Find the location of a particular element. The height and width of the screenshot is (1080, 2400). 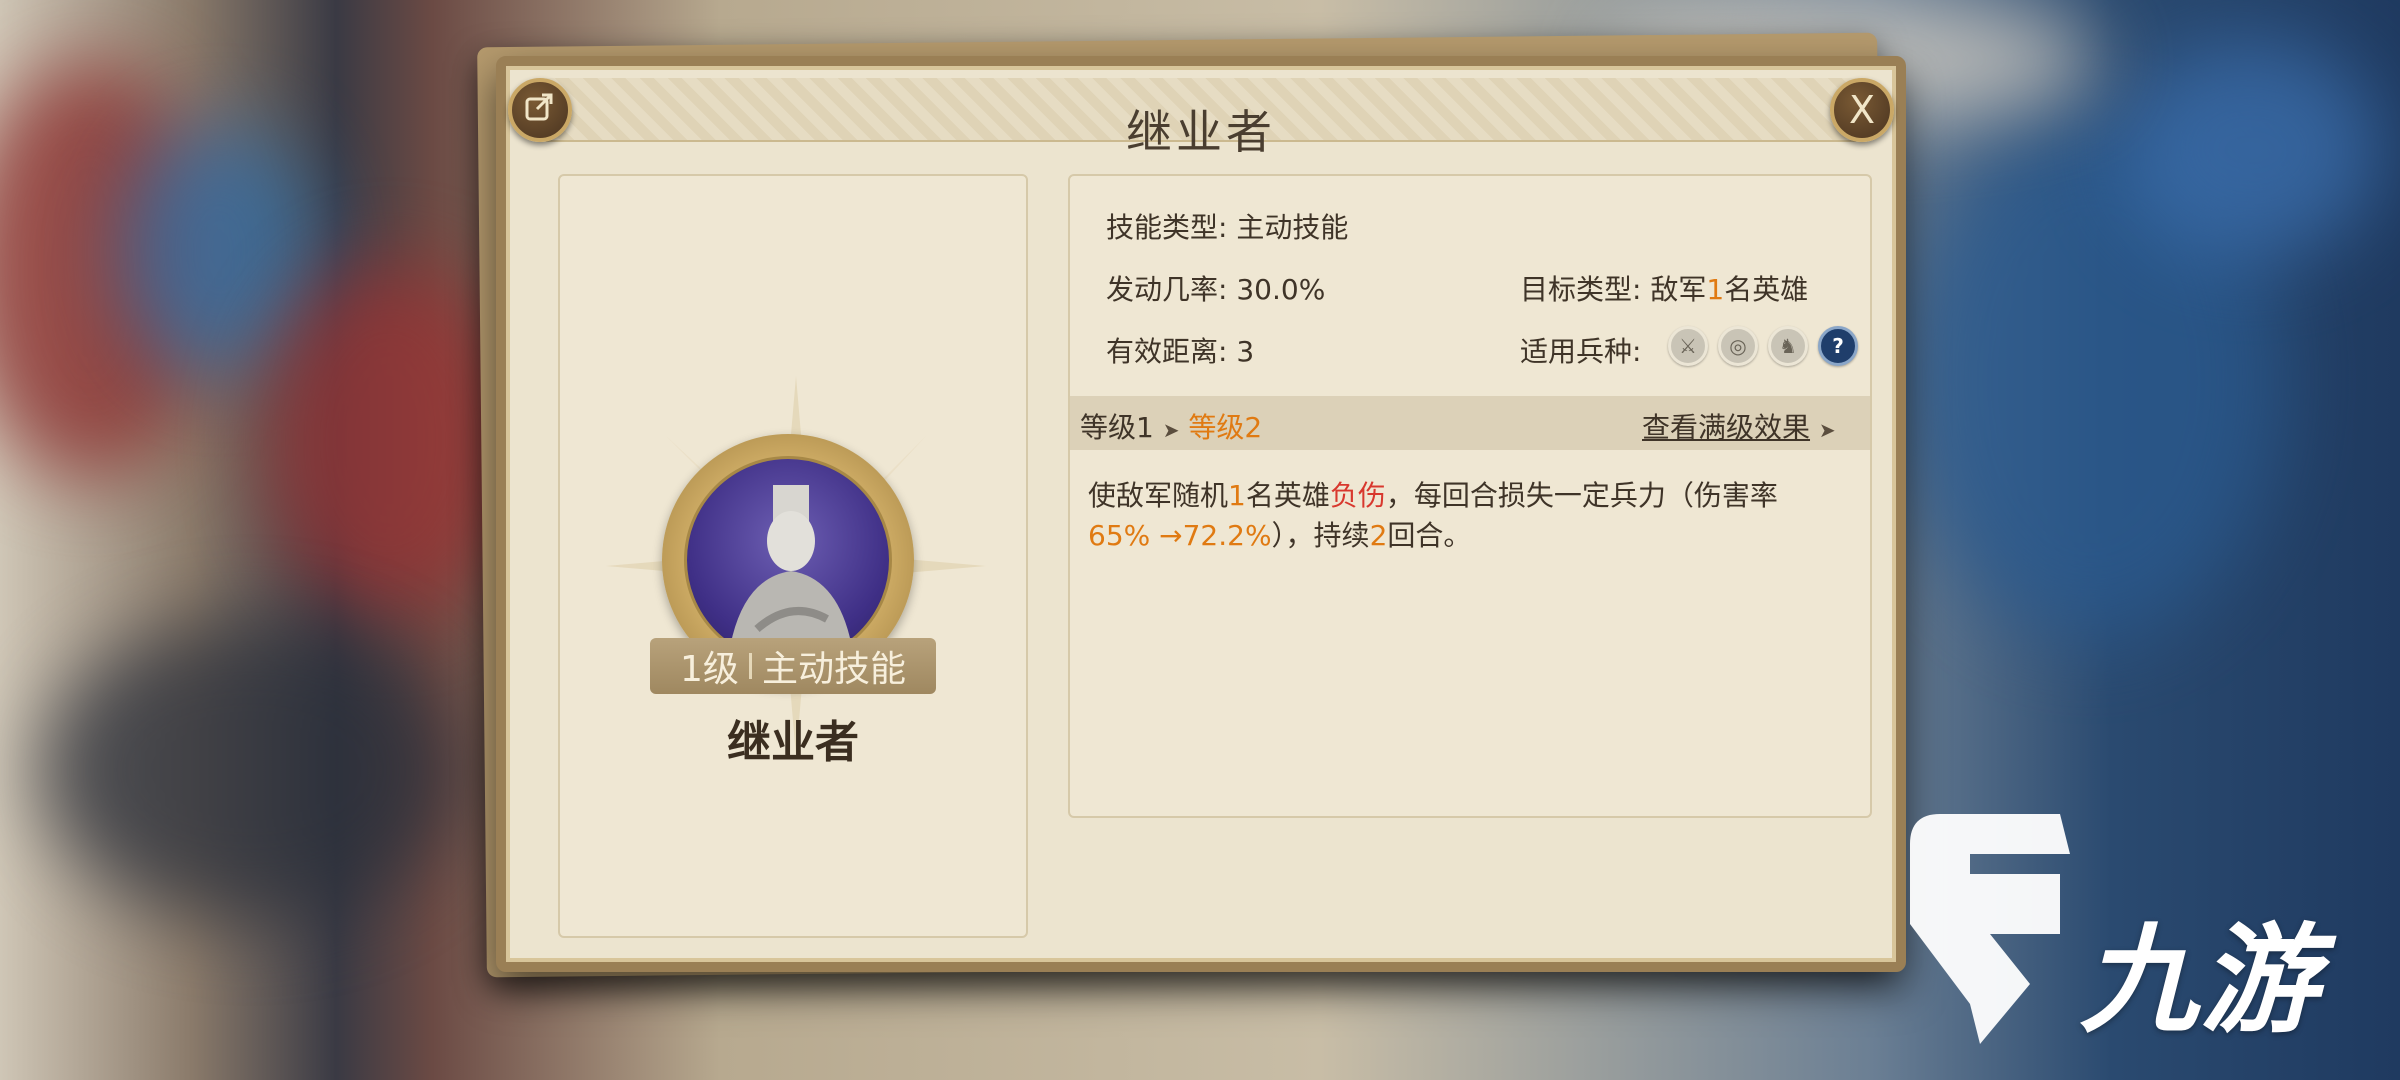

from-level: 等级1 is located at coordinates (1117, 427).